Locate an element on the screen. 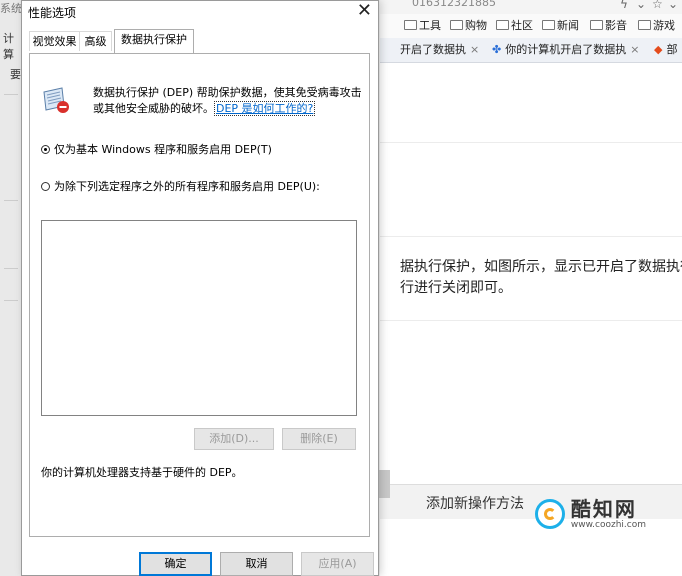  browser-tab-strip: 开启了数据执 × ✤ 你的计算机开启了数据执 × ◆ 部 is located at coordinates (531, 50).